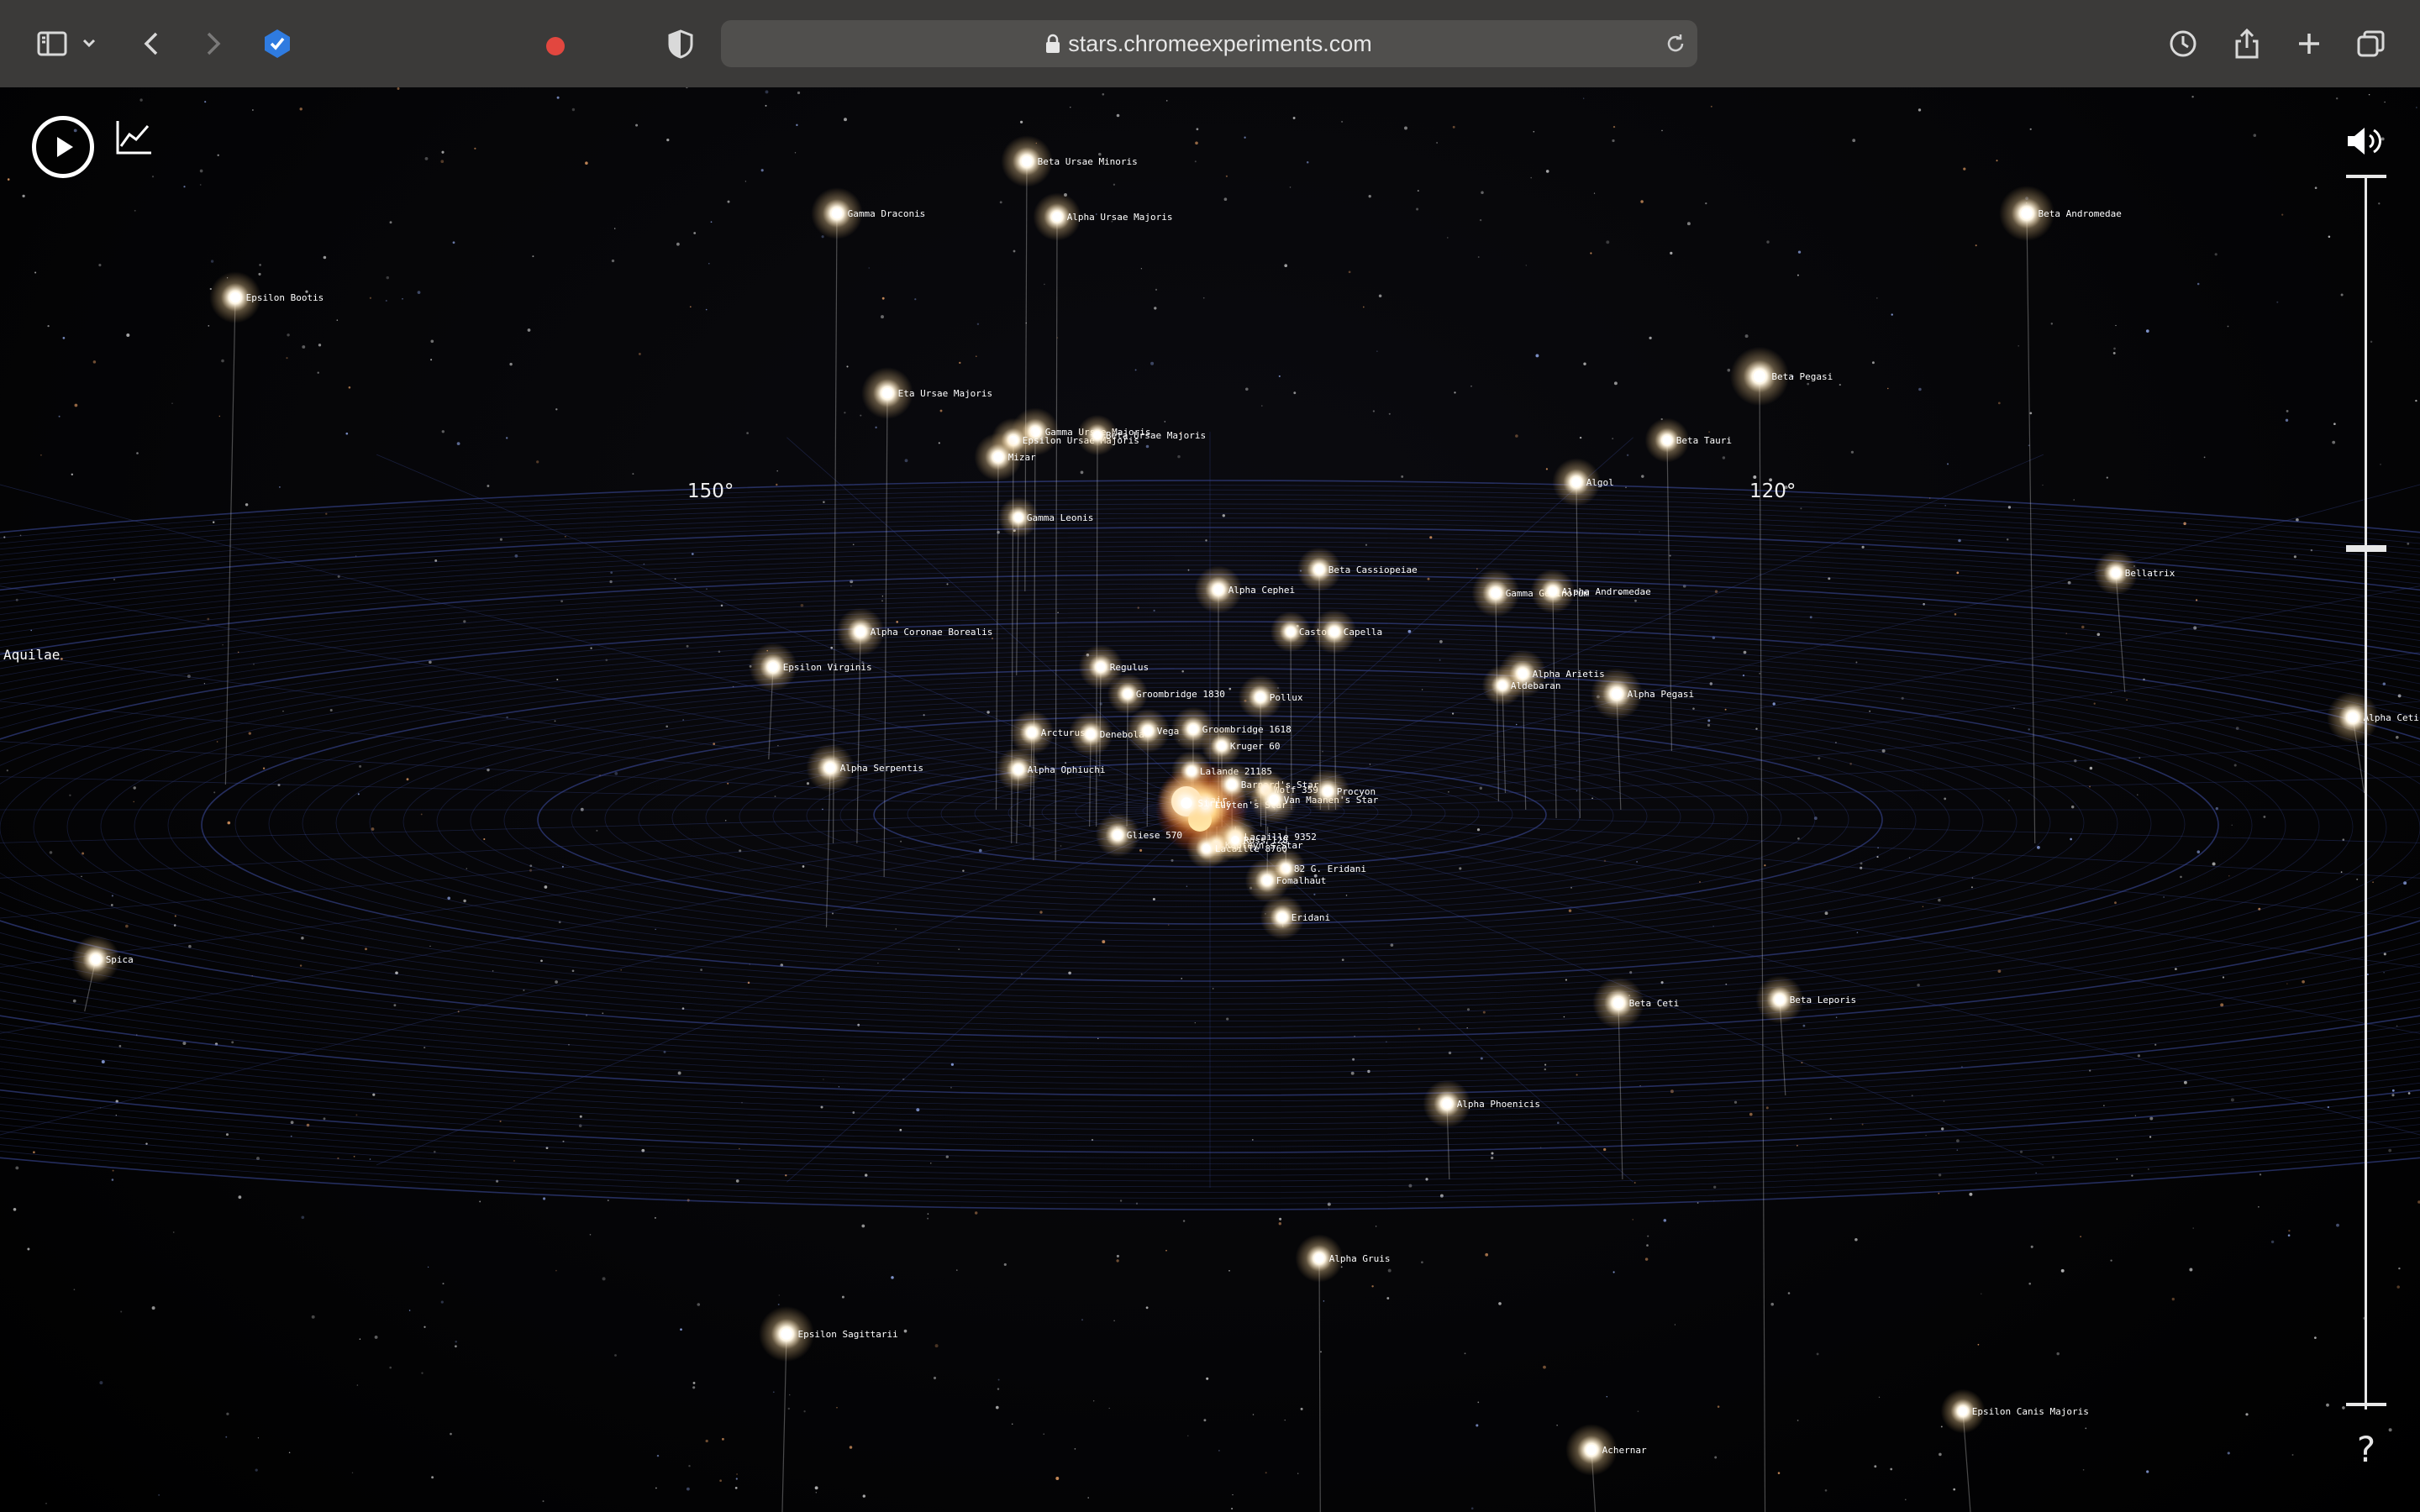 The width and height of the screenshot is (2420, 1512). What do you see at coordinates (1590, 591) in the screenshot?
I see `star-marker: Alpha Andromedae` at bounding box center [1590, 591].